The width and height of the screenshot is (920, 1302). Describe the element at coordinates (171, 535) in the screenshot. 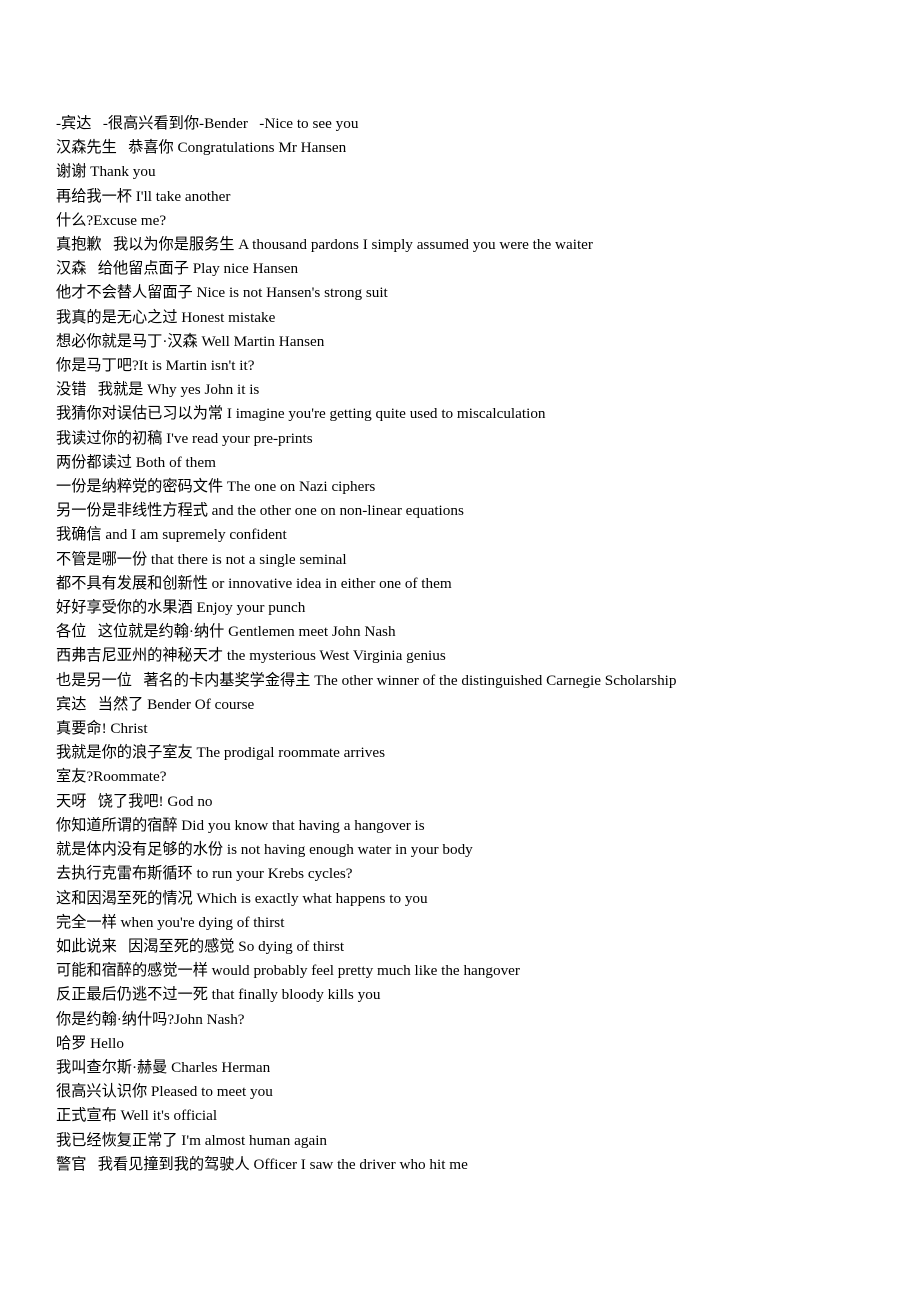

I see `subtitle-line: 我确信 and I am supremely confident` at that location.